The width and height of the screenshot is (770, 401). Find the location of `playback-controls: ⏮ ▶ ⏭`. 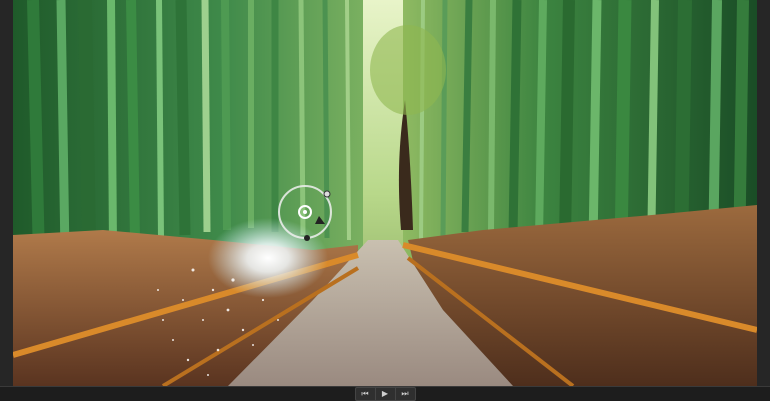

playback-controls: ⏮ ▶ ⏭ is located at coordinates (385, 393).